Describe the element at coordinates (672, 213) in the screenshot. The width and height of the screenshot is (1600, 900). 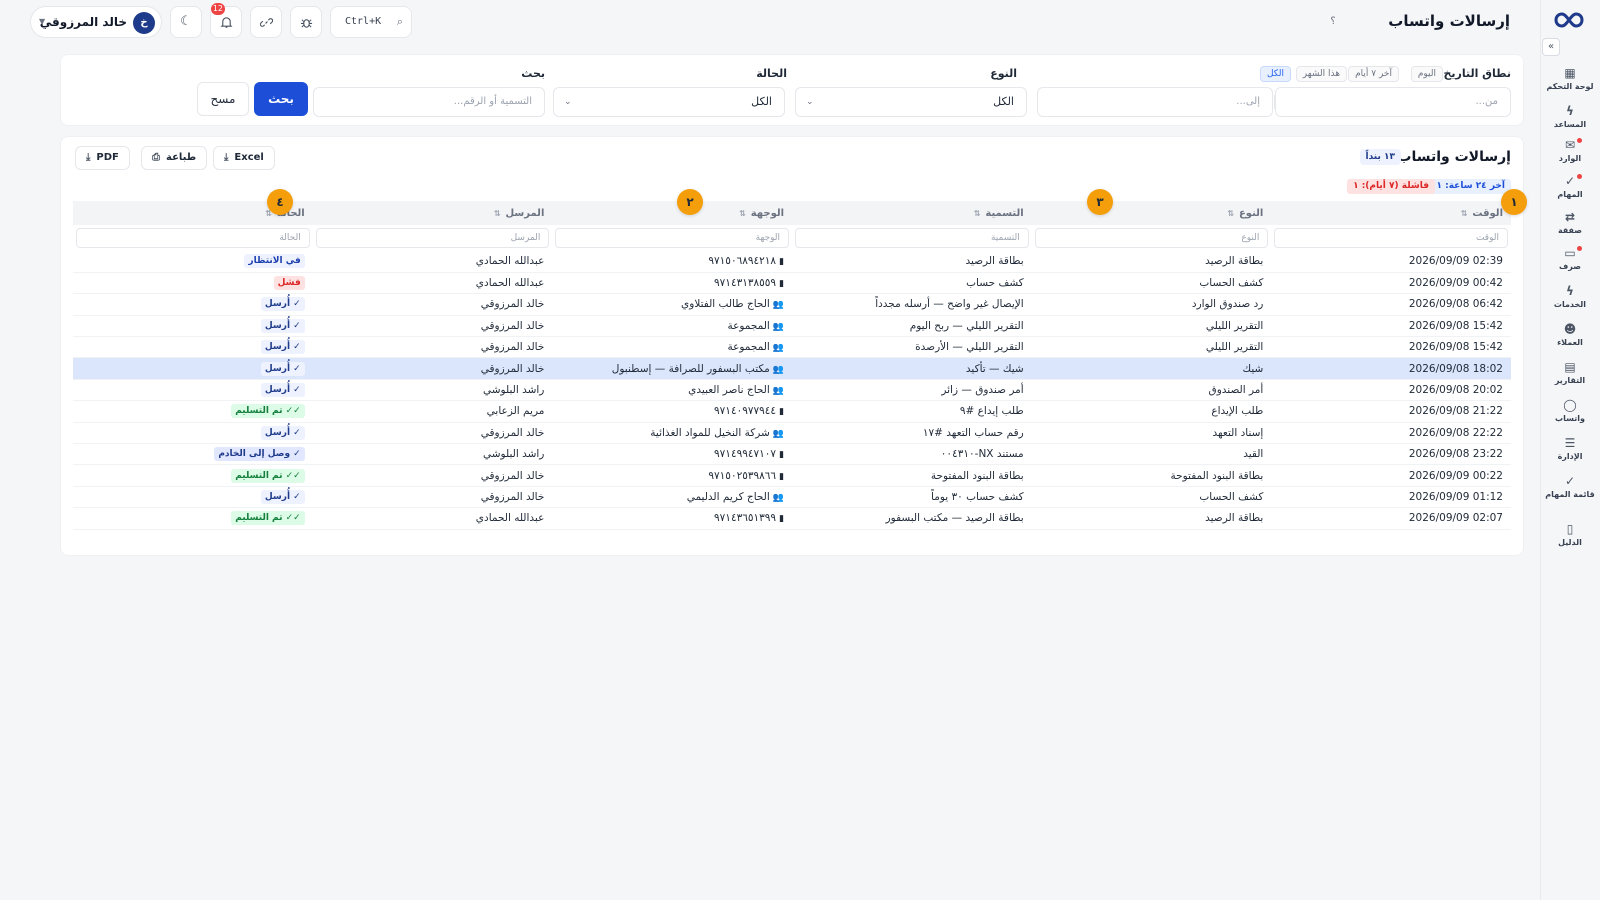
I see `column-header: الوجهة ⇅` at that location.